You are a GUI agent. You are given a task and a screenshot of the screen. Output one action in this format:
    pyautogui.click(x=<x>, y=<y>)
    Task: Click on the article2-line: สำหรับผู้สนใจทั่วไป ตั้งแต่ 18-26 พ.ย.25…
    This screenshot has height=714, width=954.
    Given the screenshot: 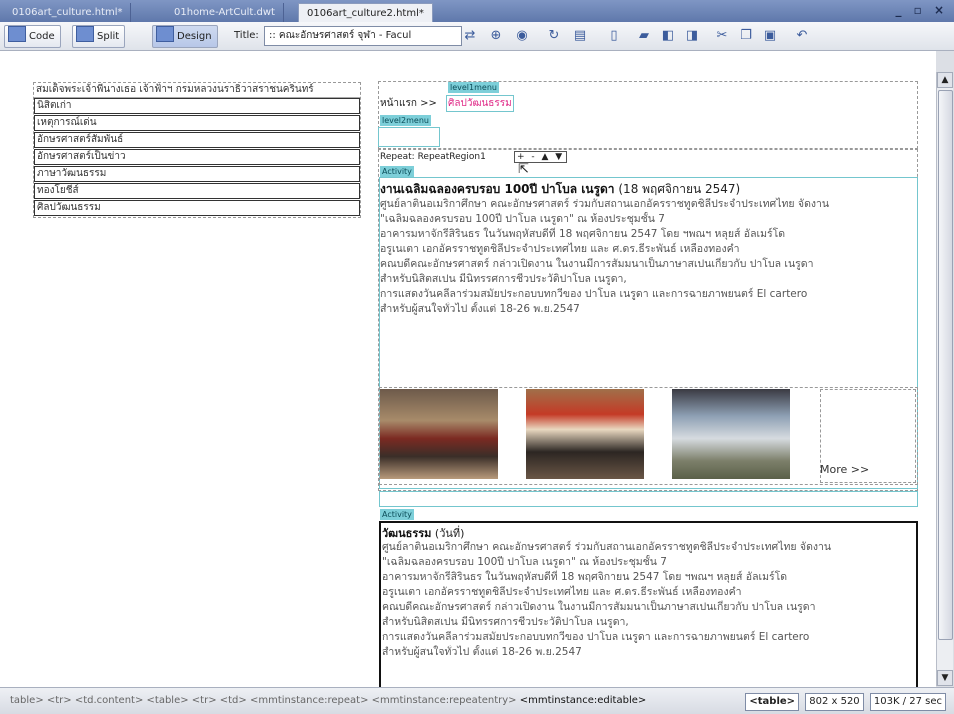 What is the action you would take?
    pyautogui.click(x=482, y=652)
    